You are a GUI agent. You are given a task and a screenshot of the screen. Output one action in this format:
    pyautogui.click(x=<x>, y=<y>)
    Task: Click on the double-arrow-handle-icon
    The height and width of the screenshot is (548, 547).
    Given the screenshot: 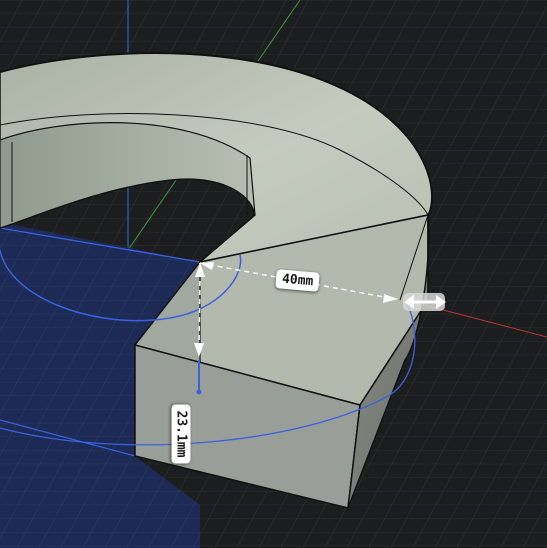 What is the action you would take?
    pyautogui.click(x=424, y=302)
    